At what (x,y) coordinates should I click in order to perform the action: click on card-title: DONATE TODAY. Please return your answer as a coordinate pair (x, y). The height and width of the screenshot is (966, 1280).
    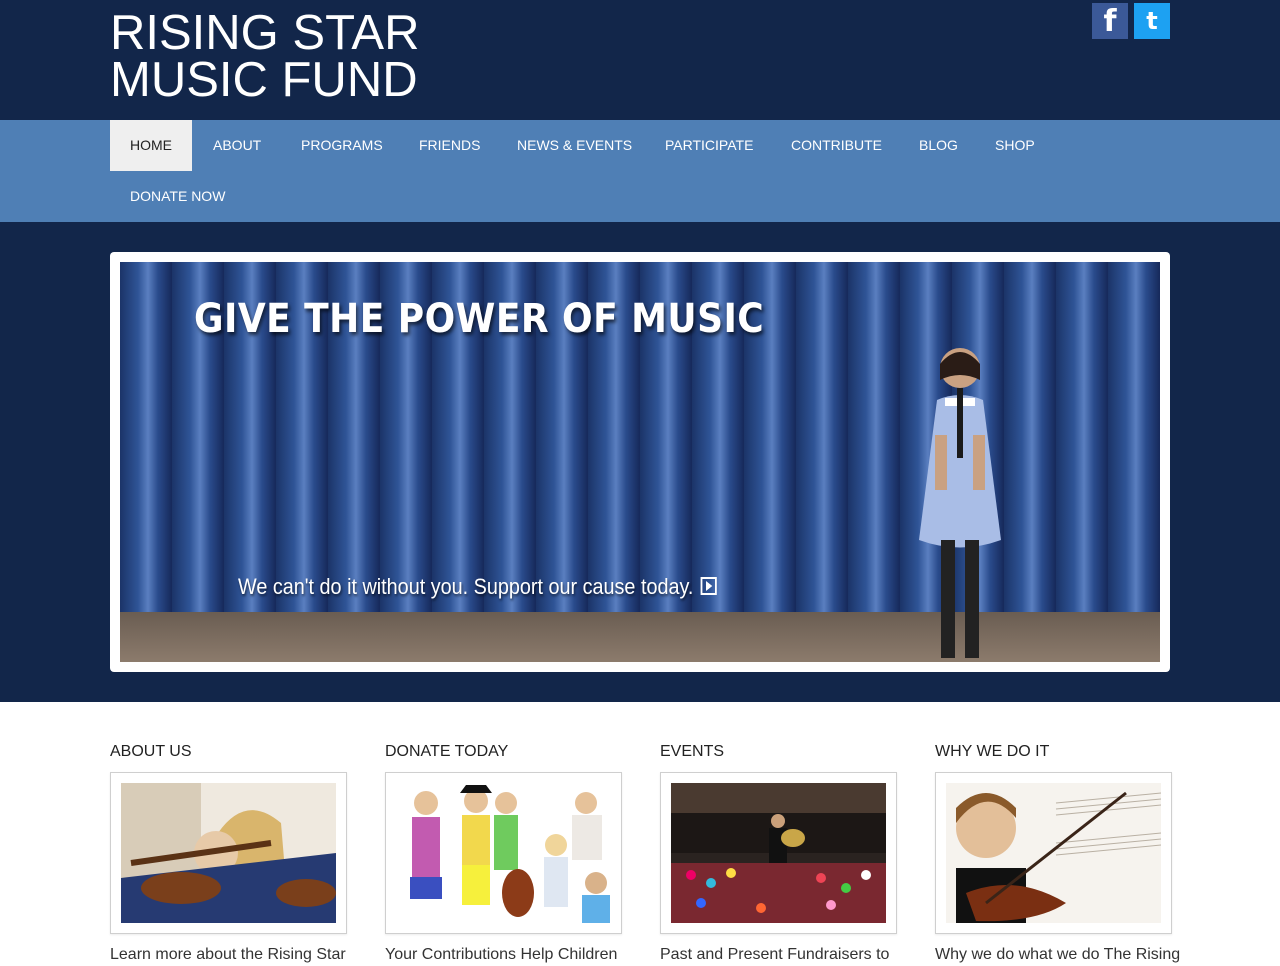
    Looking at the image, I should click on (503, 757).